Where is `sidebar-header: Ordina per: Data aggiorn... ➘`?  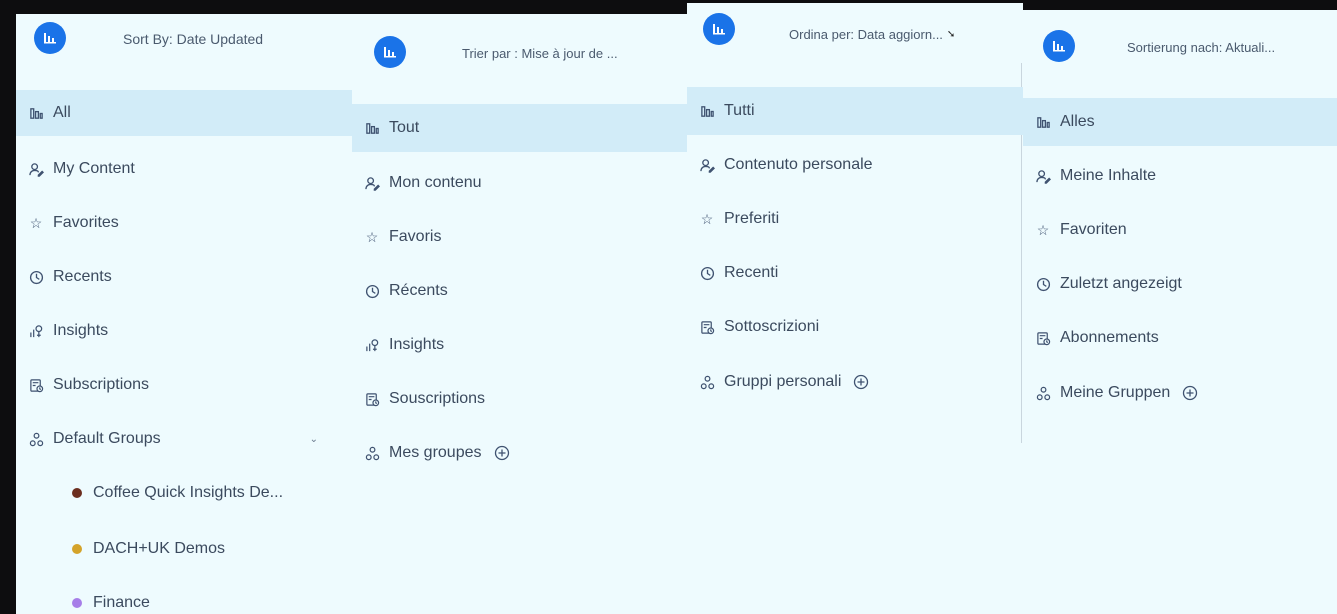
sidebar-header: Ordina per: Data aggiorn... ➘ is located at coordinates (855, 29).